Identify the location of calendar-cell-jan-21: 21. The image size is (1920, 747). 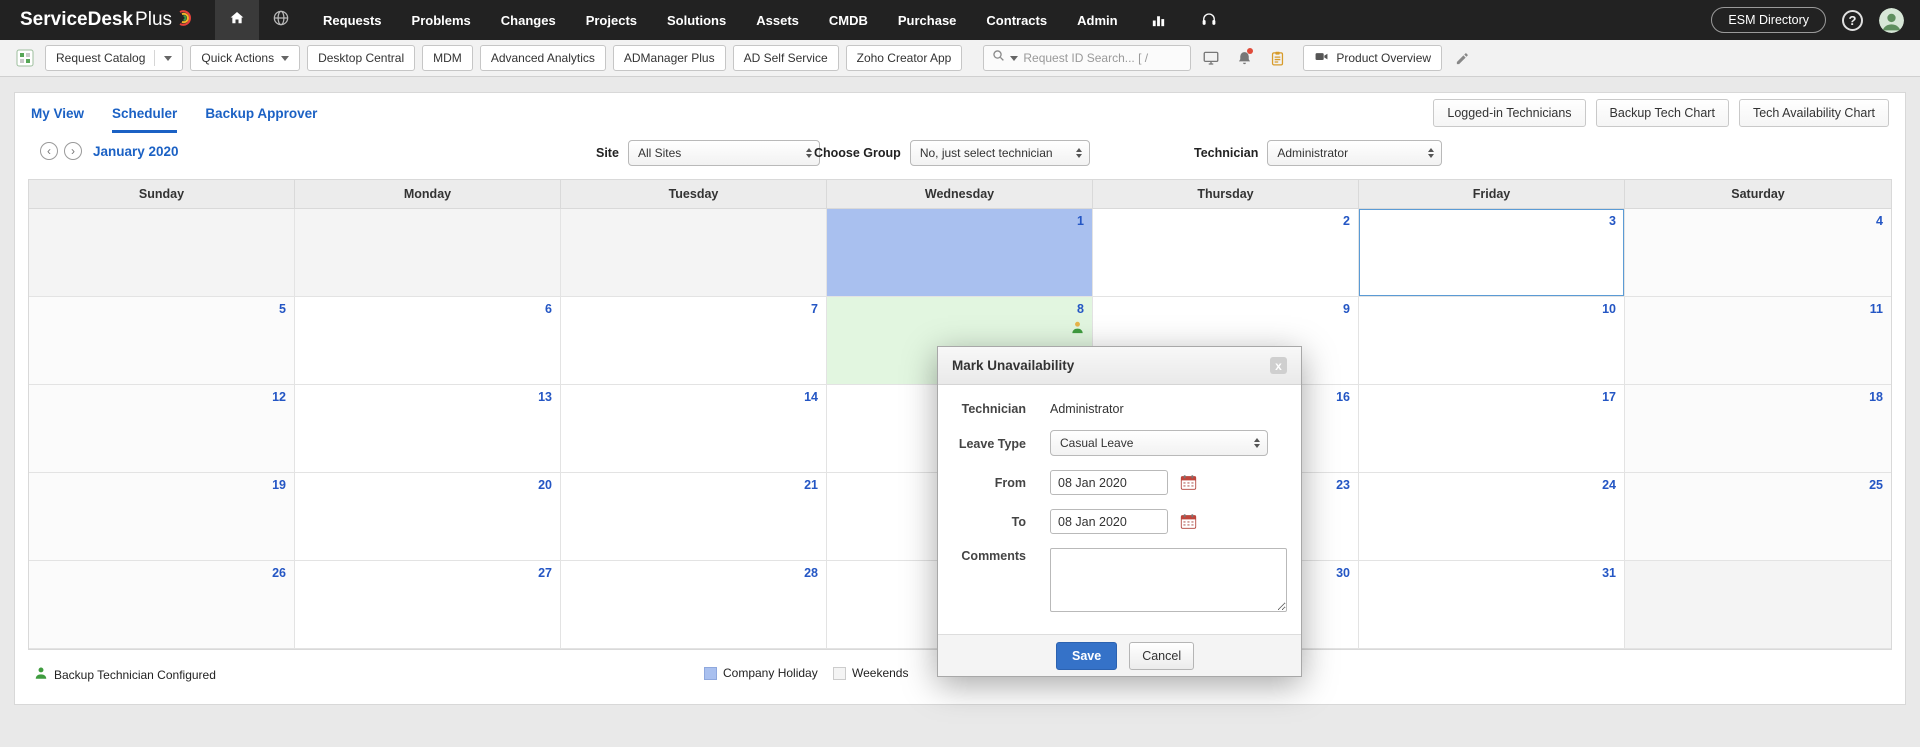
(694, 517).